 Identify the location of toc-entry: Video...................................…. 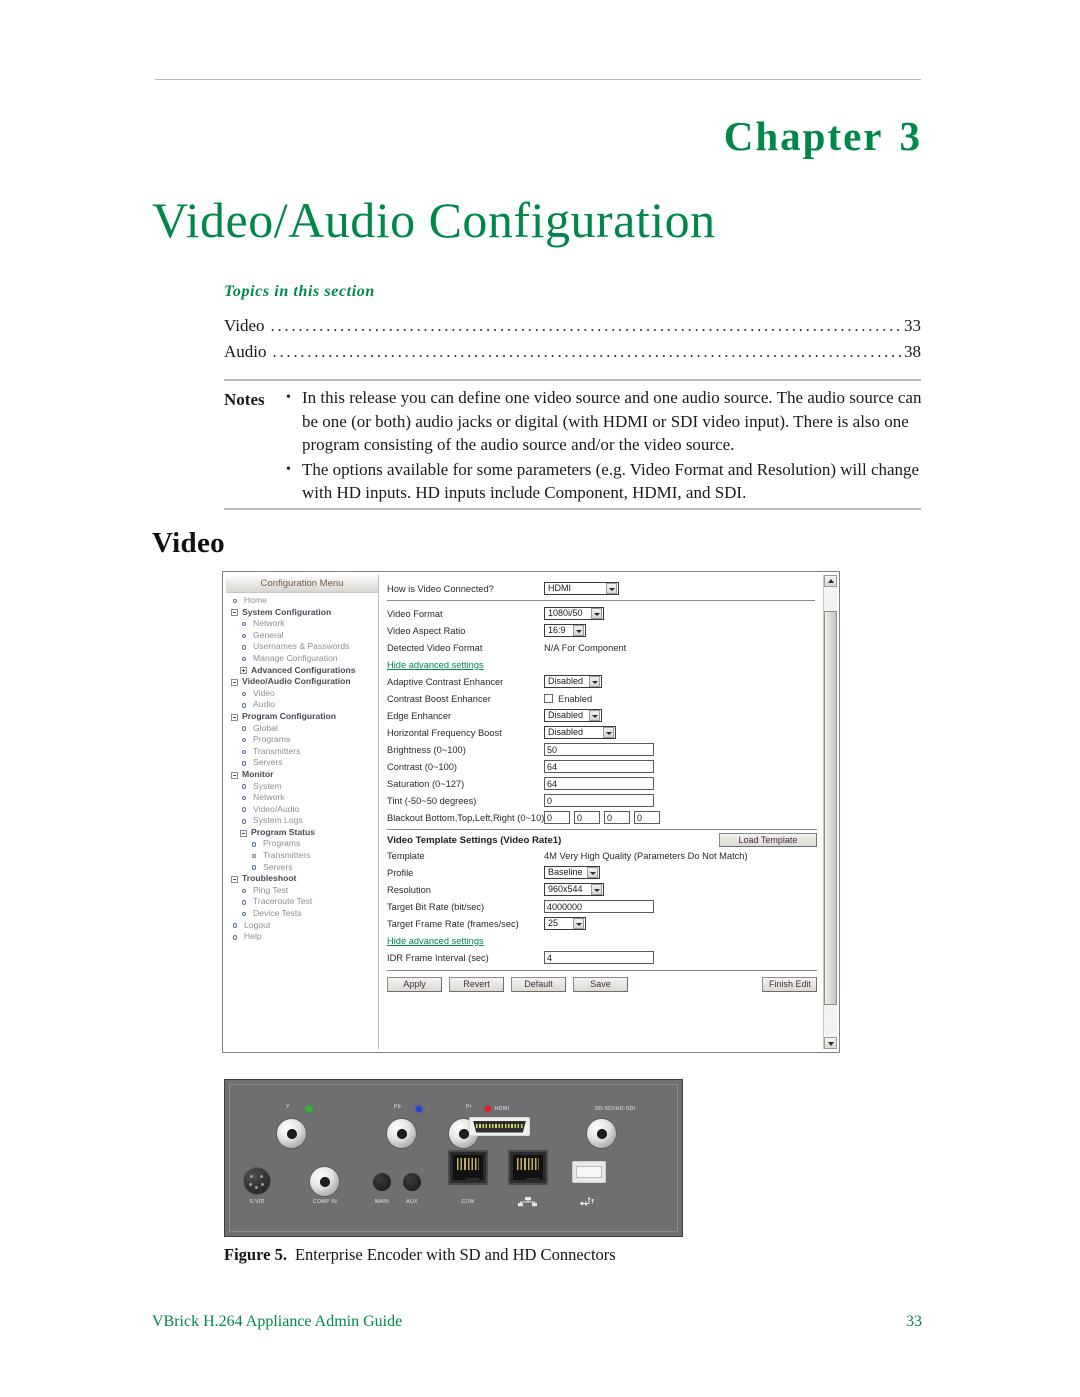
(572, 326).